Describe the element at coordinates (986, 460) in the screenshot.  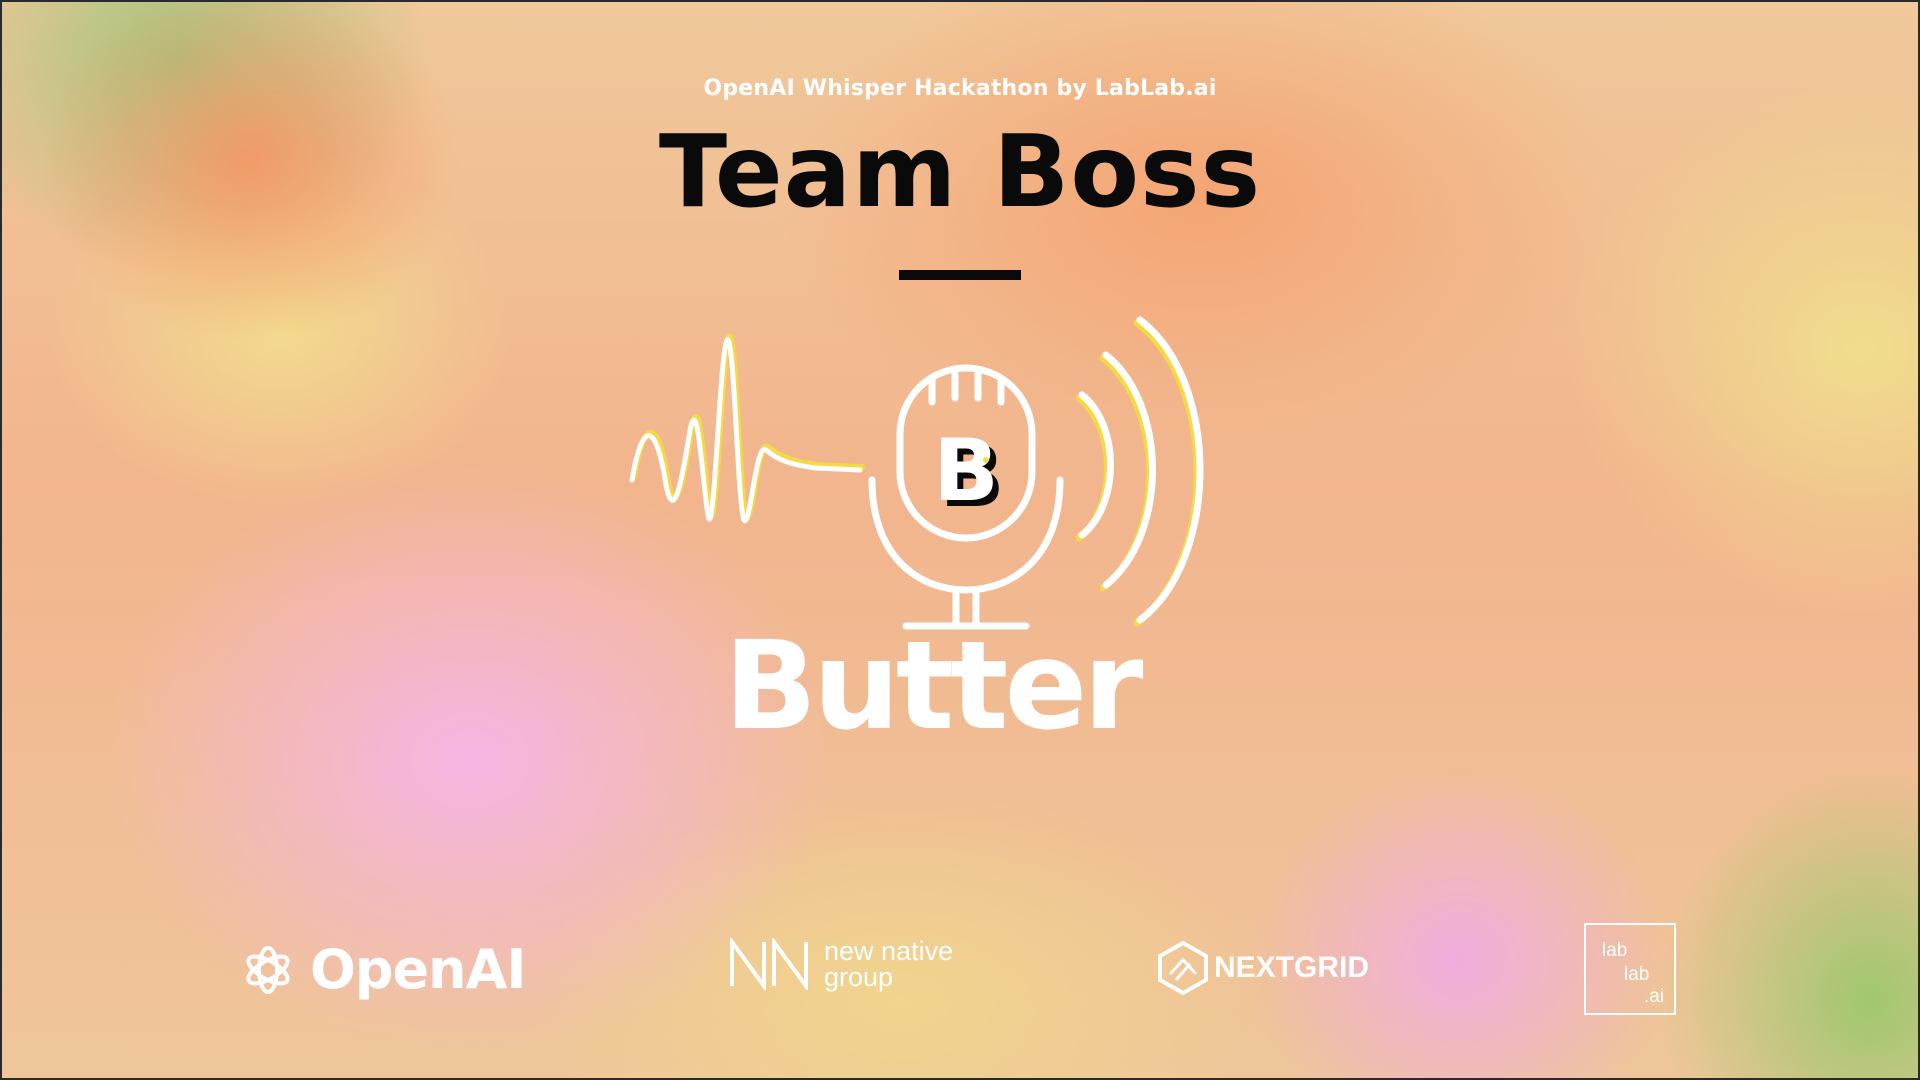
I see `monogram-dot` at that location.